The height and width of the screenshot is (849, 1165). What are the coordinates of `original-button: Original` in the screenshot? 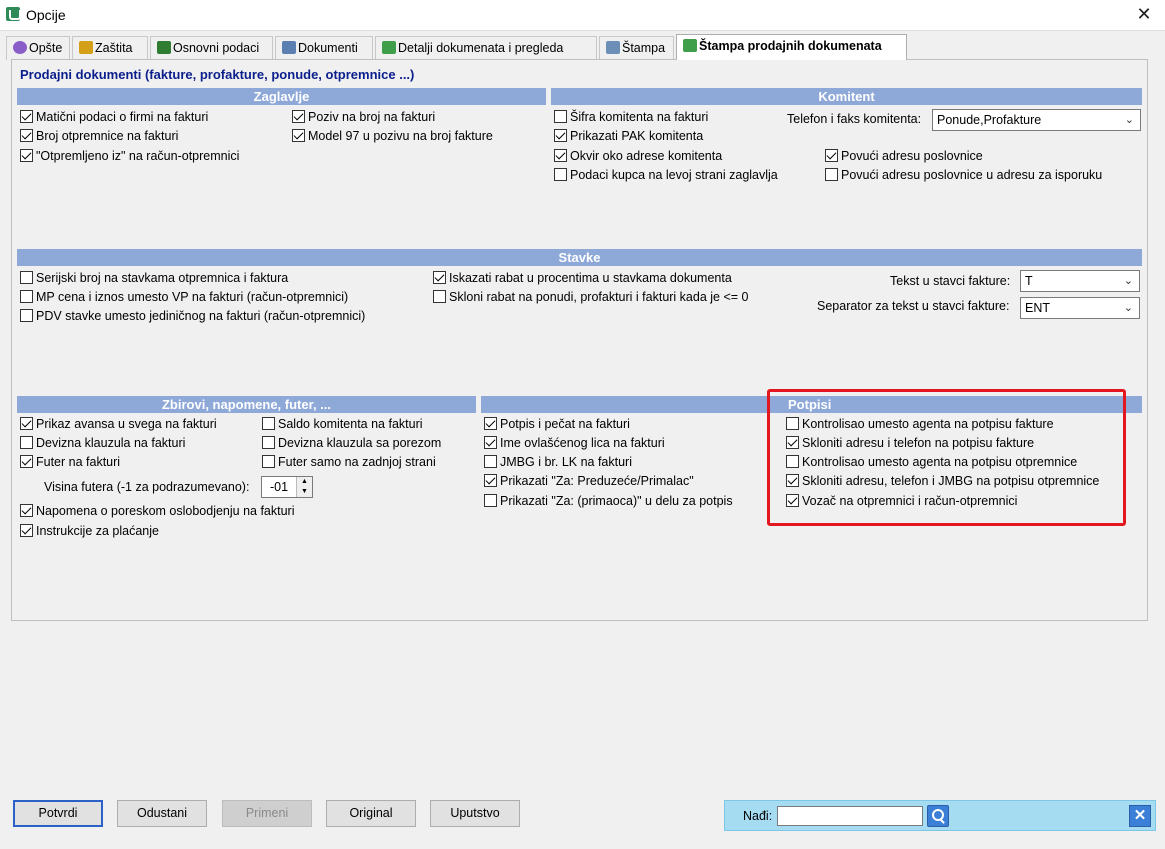 It's located at (371, 813).